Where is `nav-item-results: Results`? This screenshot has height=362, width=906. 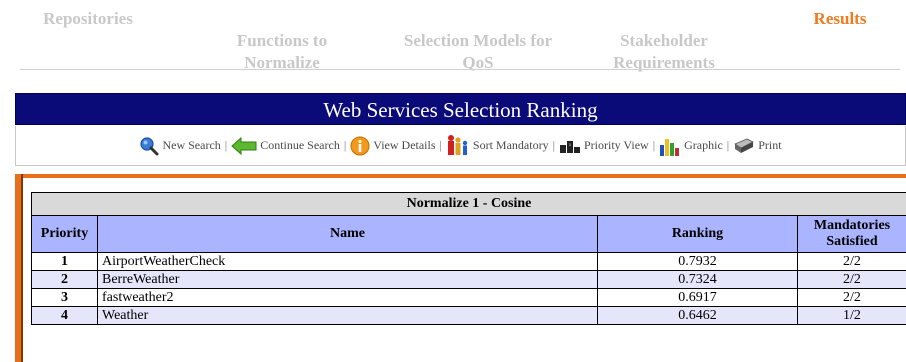 nav-item-results: Results is located at coordinates (840, 19).